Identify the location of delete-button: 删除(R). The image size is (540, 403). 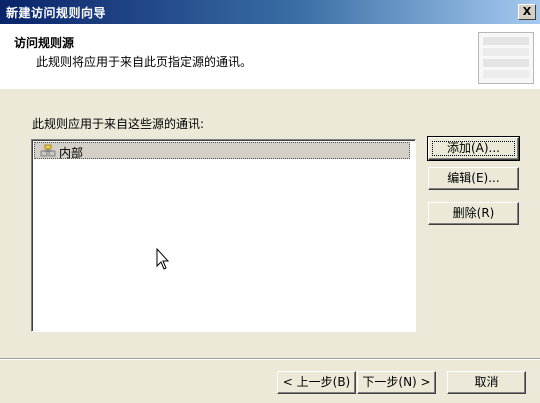
(473, 213).